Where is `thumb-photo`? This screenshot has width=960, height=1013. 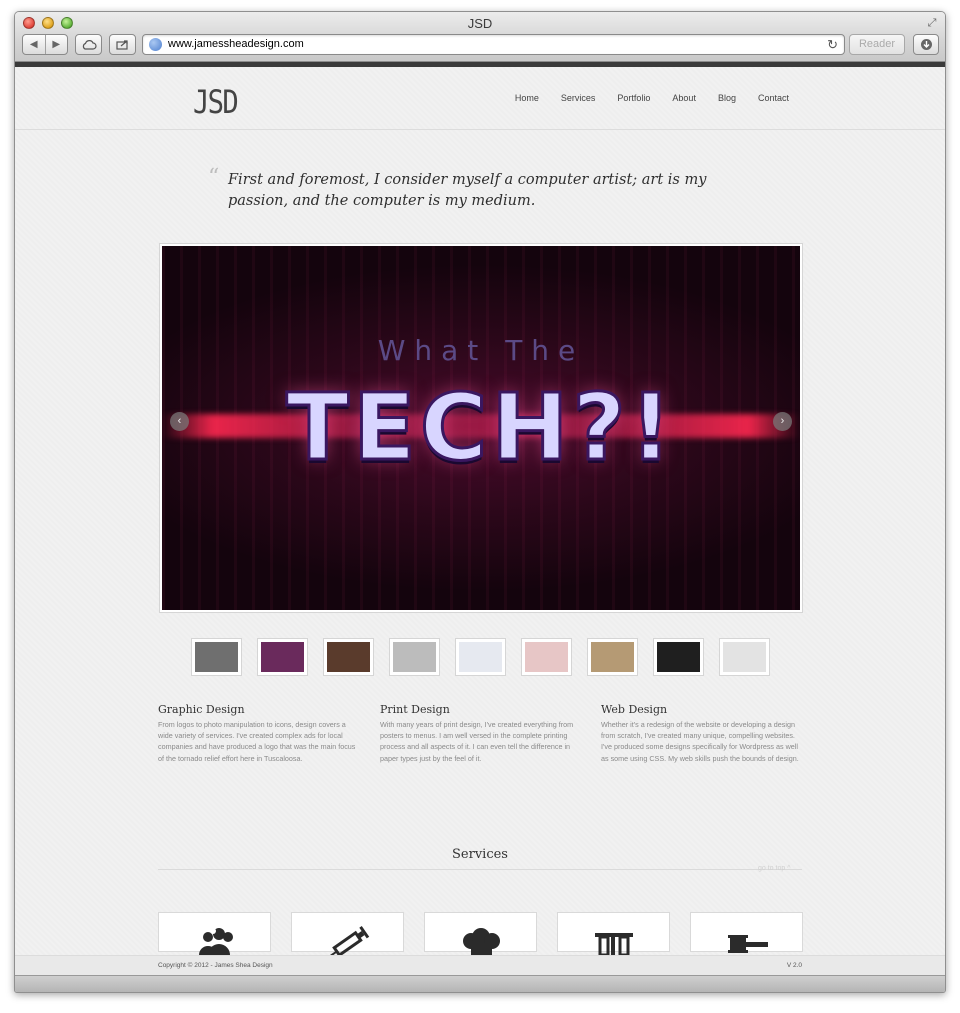 thumb-photo is located at coordinates (612, 657).